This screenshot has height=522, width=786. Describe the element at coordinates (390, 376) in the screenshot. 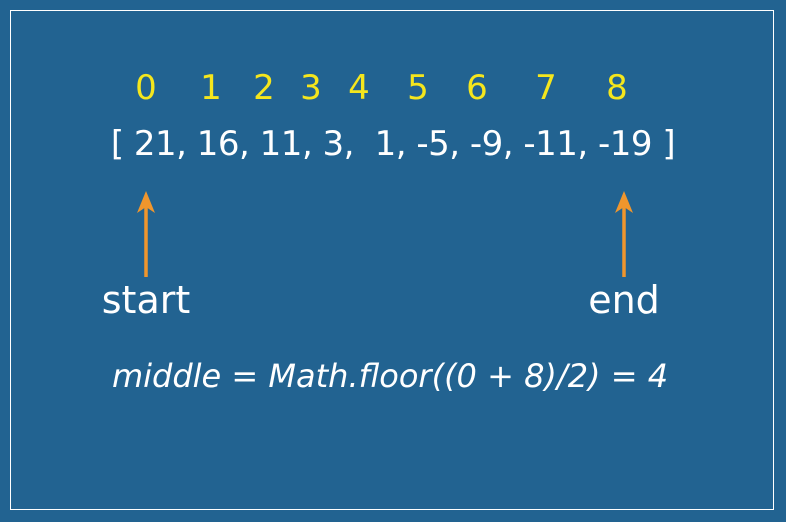

I see `middle-formula: middle = Math.floor((0 + 8)/2) = 4` at that location.